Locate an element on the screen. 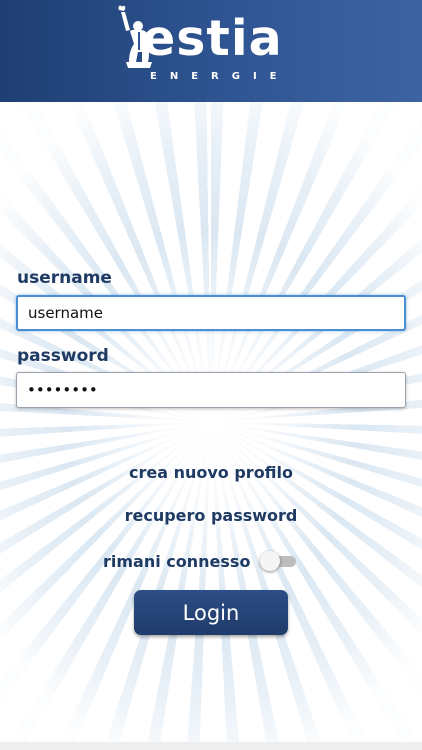 Image resolution: width=422 pixels, height=750 pixels. password-input is located at coordinates (211, 390).